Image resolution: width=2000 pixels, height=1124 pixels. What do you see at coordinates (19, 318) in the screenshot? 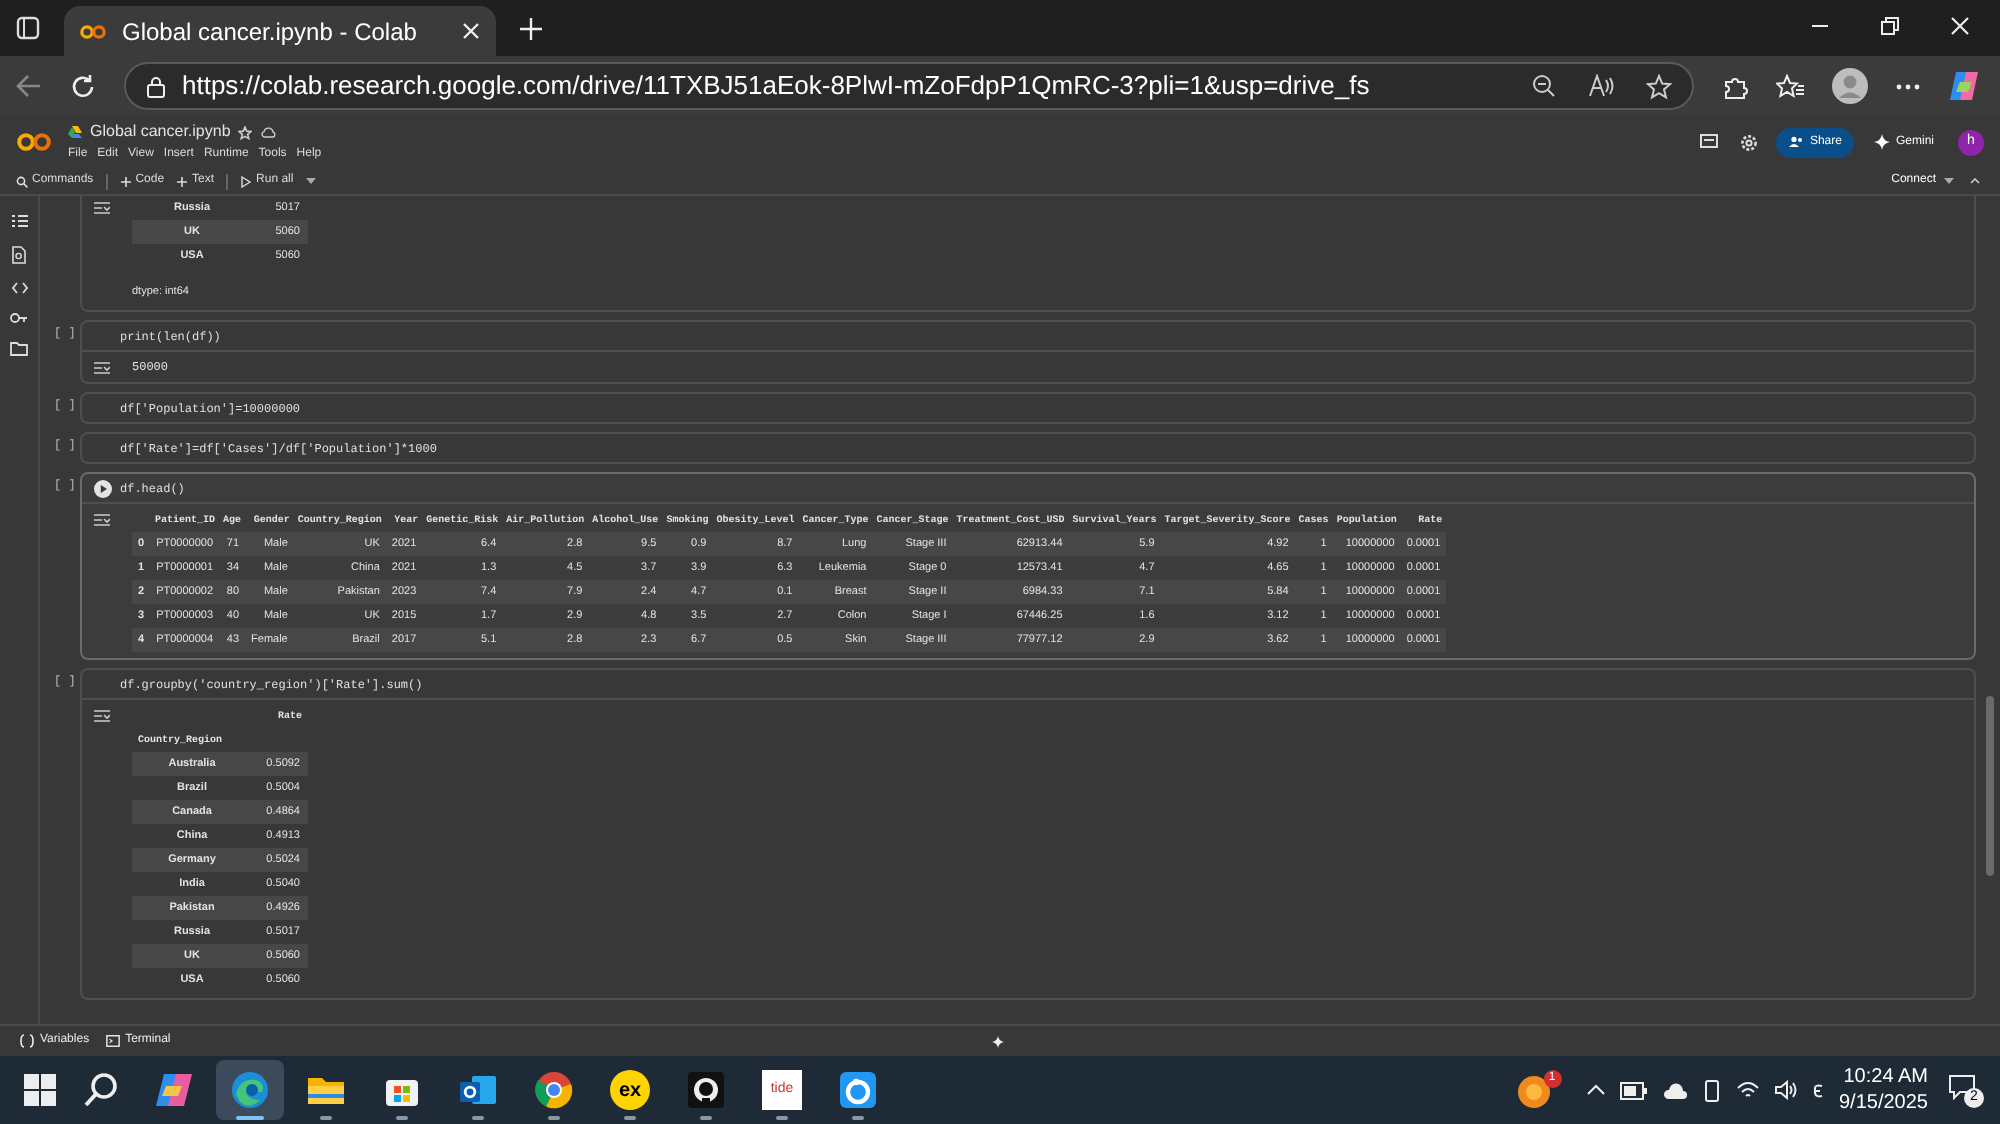
I see `key-icon` at bounding box center [19, 318].